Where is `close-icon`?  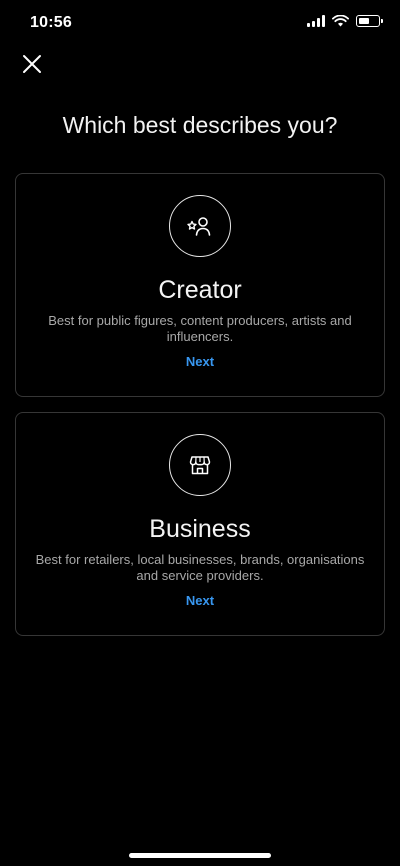 close-icon is located at coordinates (32, 64).